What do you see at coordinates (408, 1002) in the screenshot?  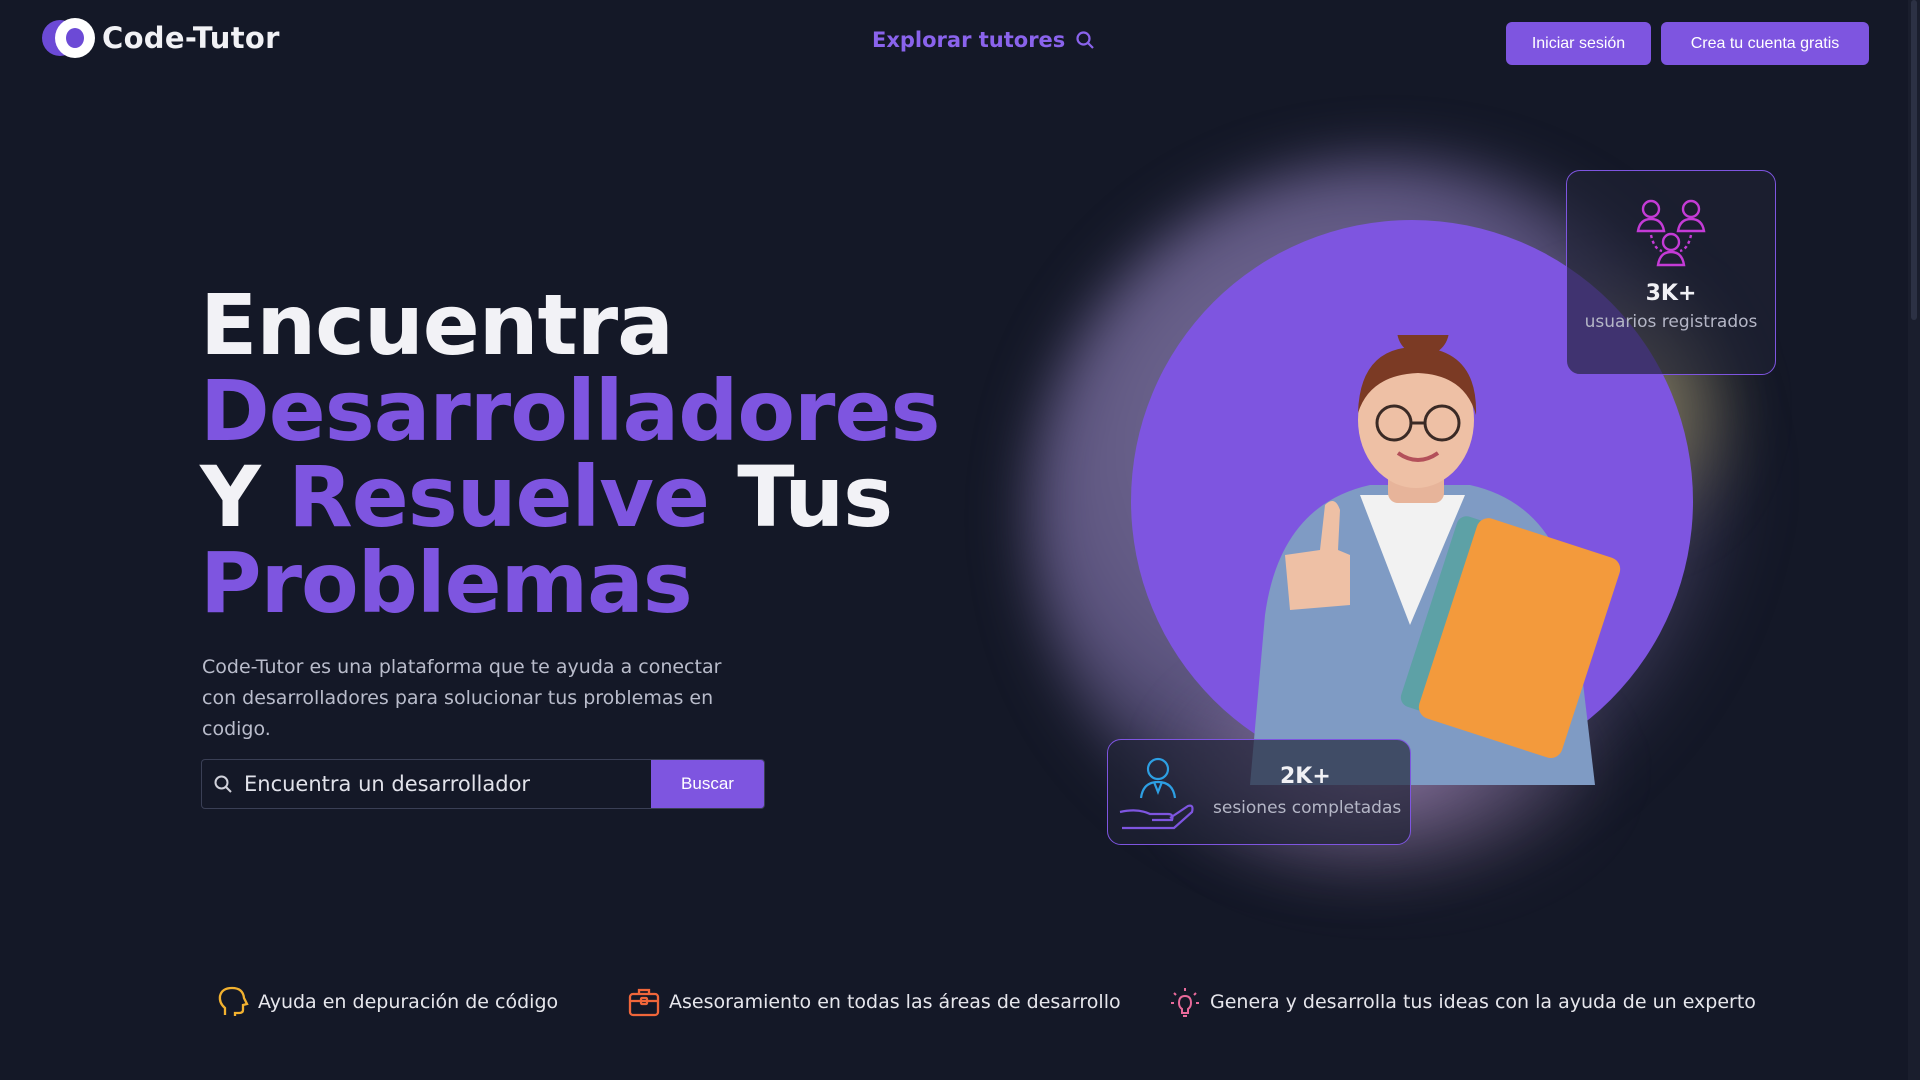 I see `feature-debugging-label: Ayuda en depuración de código` at bounding box center [408, 1002].